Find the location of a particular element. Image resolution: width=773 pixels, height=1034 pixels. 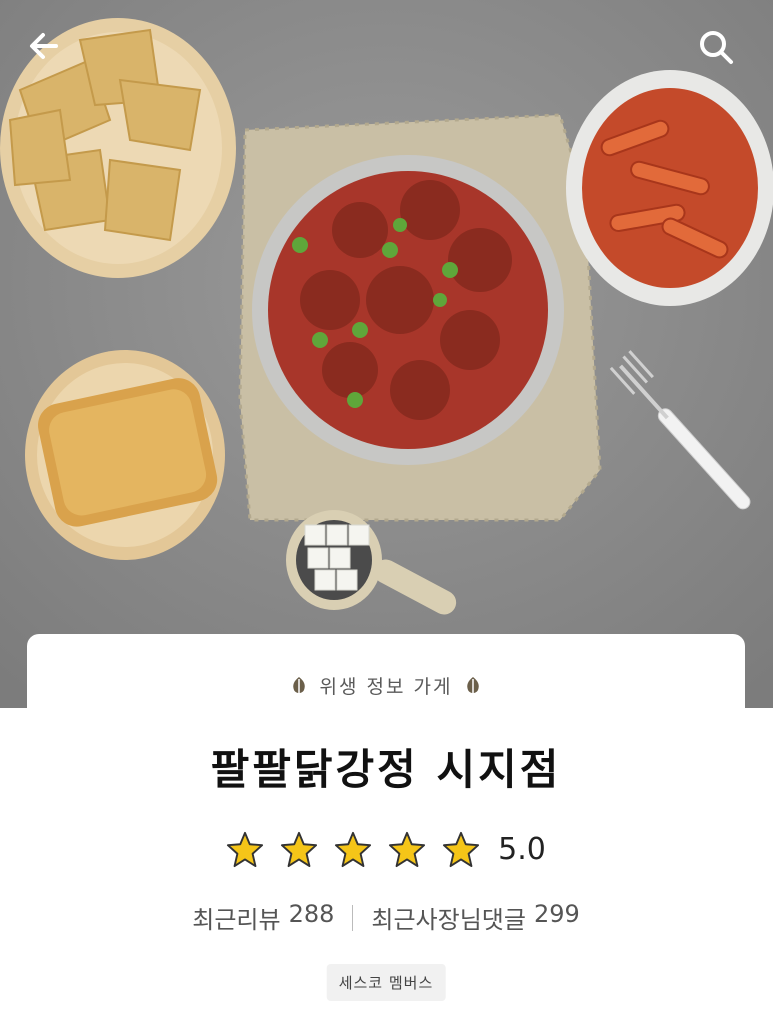

divider is located at coordinates (353, 917).